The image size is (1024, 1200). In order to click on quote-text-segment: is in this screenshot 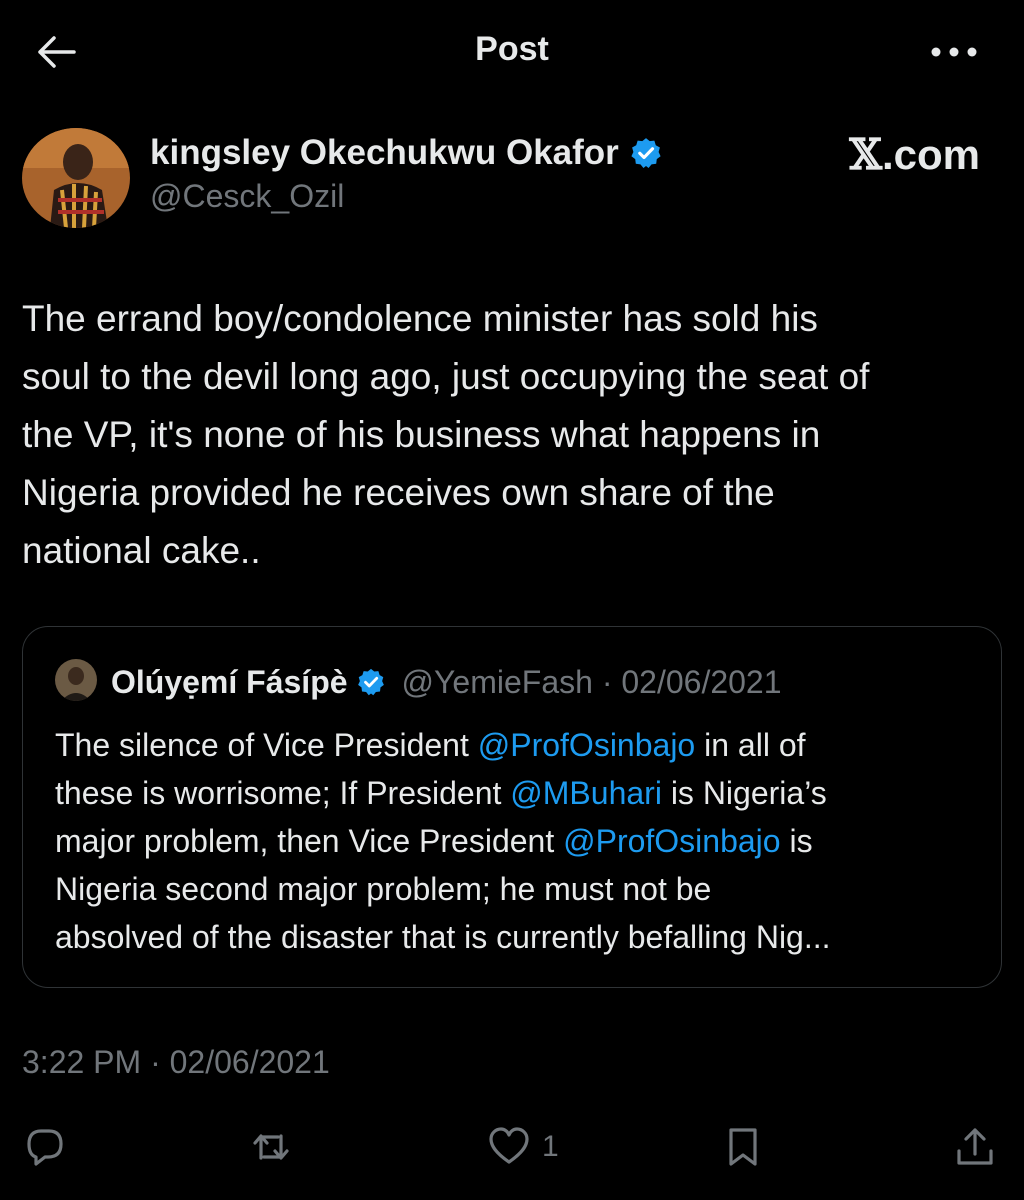, I will do `click(796, 841)`.